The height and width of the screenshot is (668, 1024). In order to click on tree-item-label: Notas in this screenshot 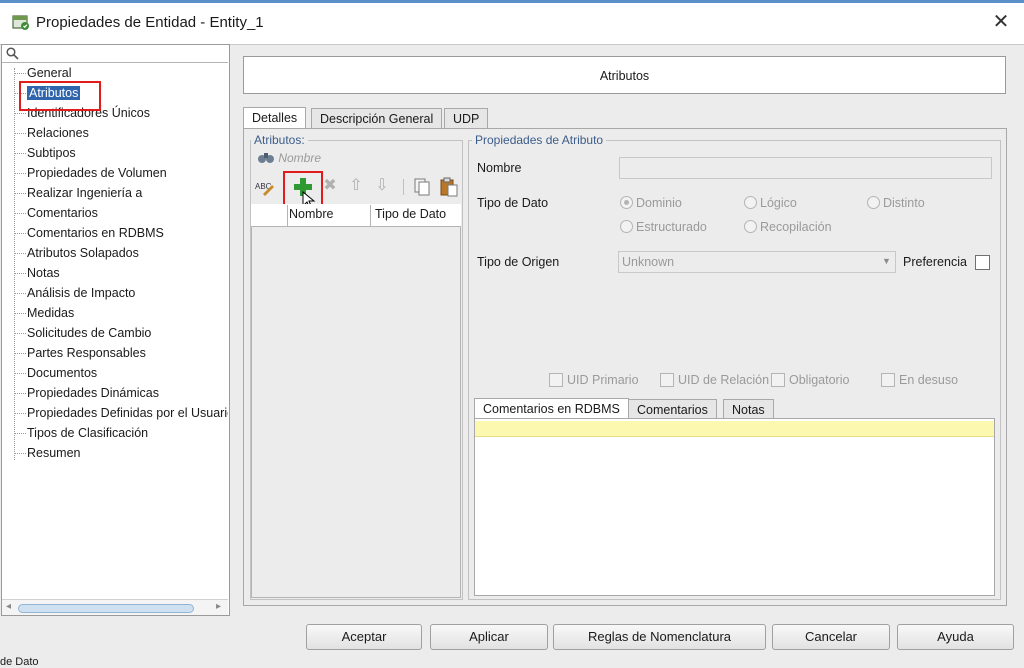, I will do `click(43, 273)`.